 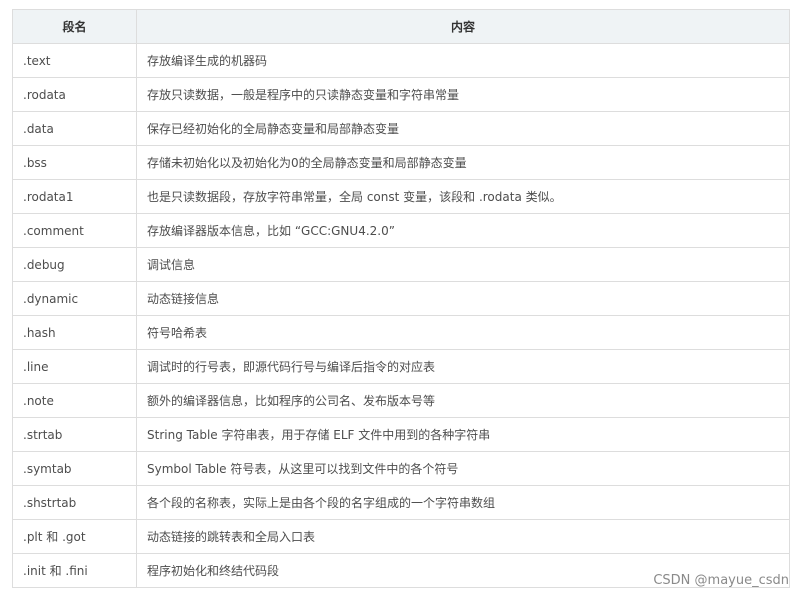 I want to click on table-row: .data 保存已经初始化的全局静态变量和局部静态变量, so click(x=401, y=128).